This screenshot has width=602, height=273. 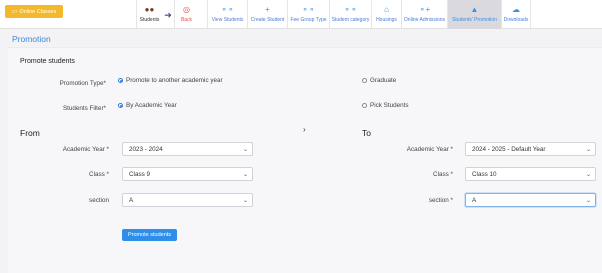 I want to click on from-academic-year-select: 2023 - 2024 ⌄, so click(x=187, y=149).